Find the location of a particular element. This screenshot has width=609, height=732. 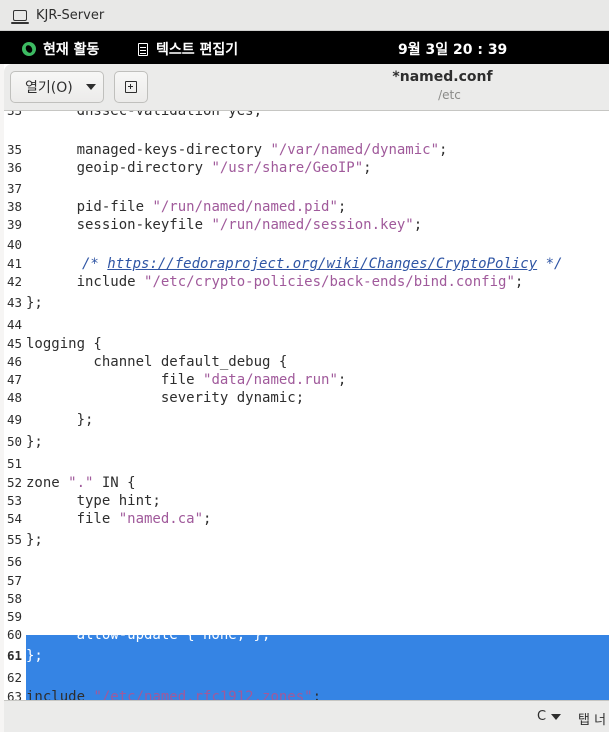

code-line: 46 channel default_debug { is located at coordinates (147, 362).